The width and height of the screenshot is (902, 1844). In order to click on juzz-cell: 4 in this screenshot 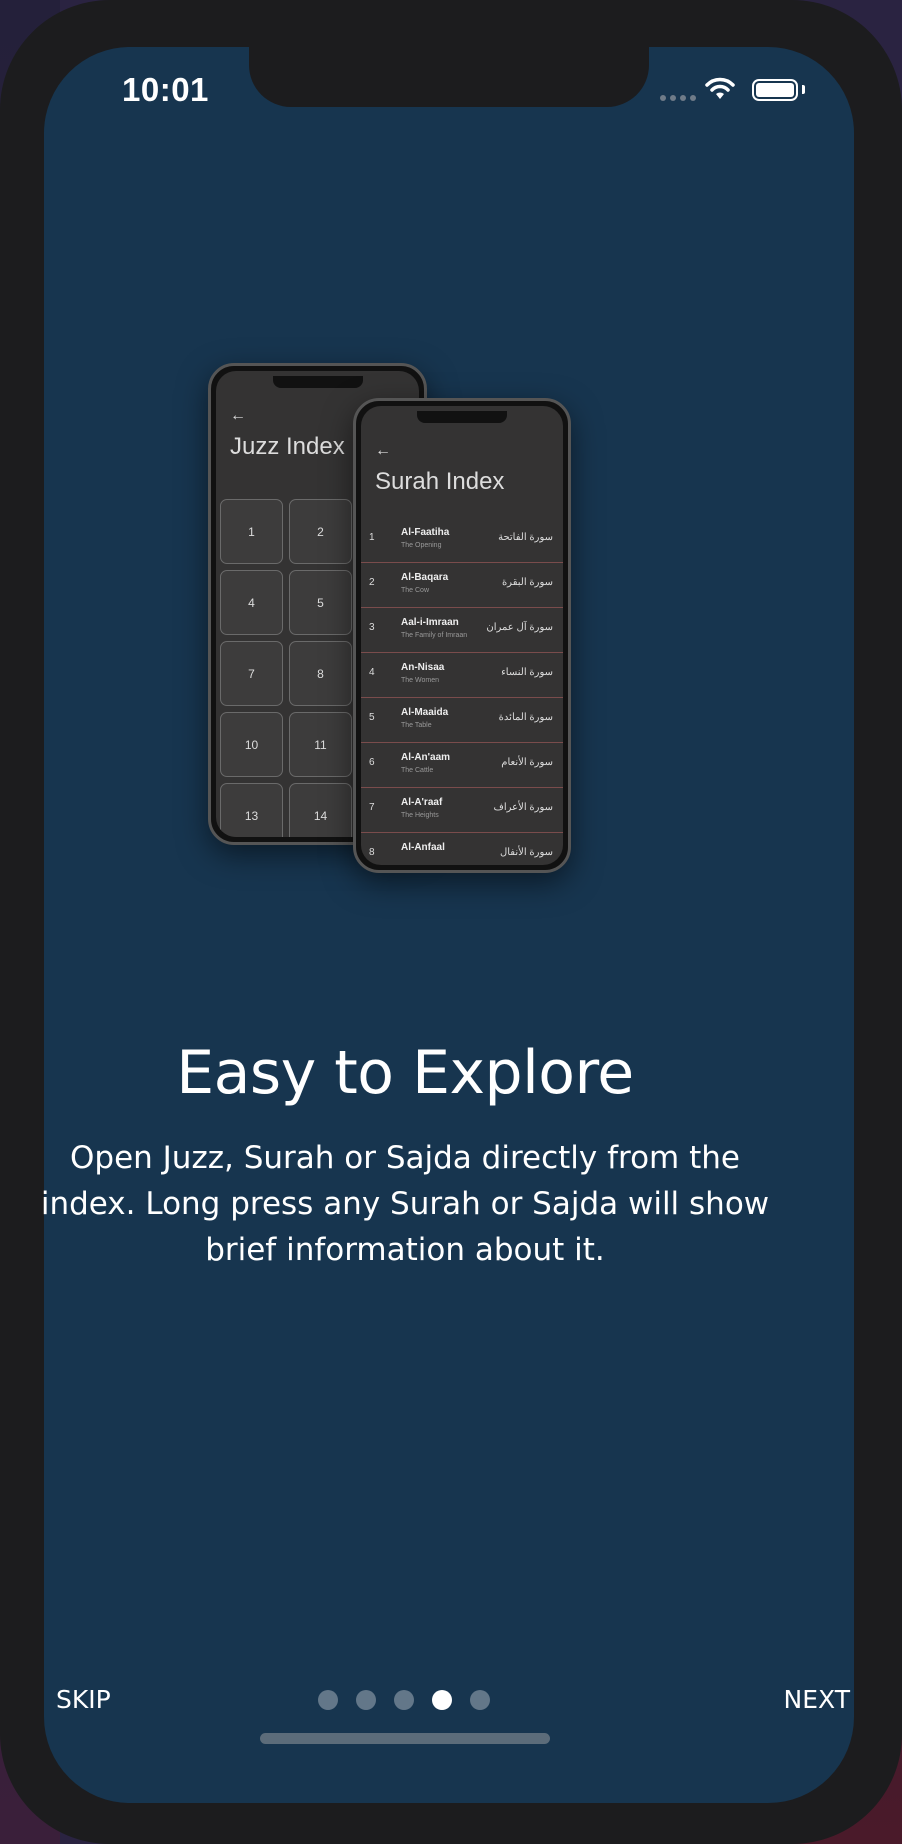, I will do `click(251, 602)`.